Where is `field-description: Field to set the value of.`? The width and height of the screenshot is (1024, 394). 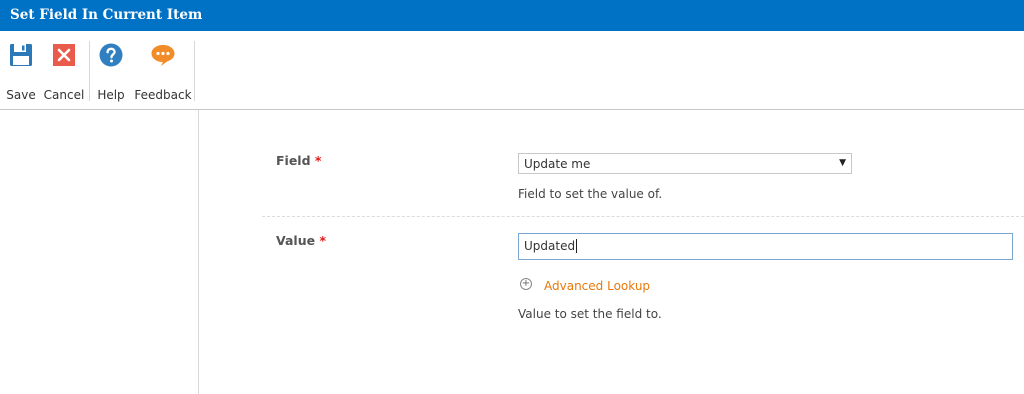
field-description: Field to set the value of. is located at coordinates (590, 194).